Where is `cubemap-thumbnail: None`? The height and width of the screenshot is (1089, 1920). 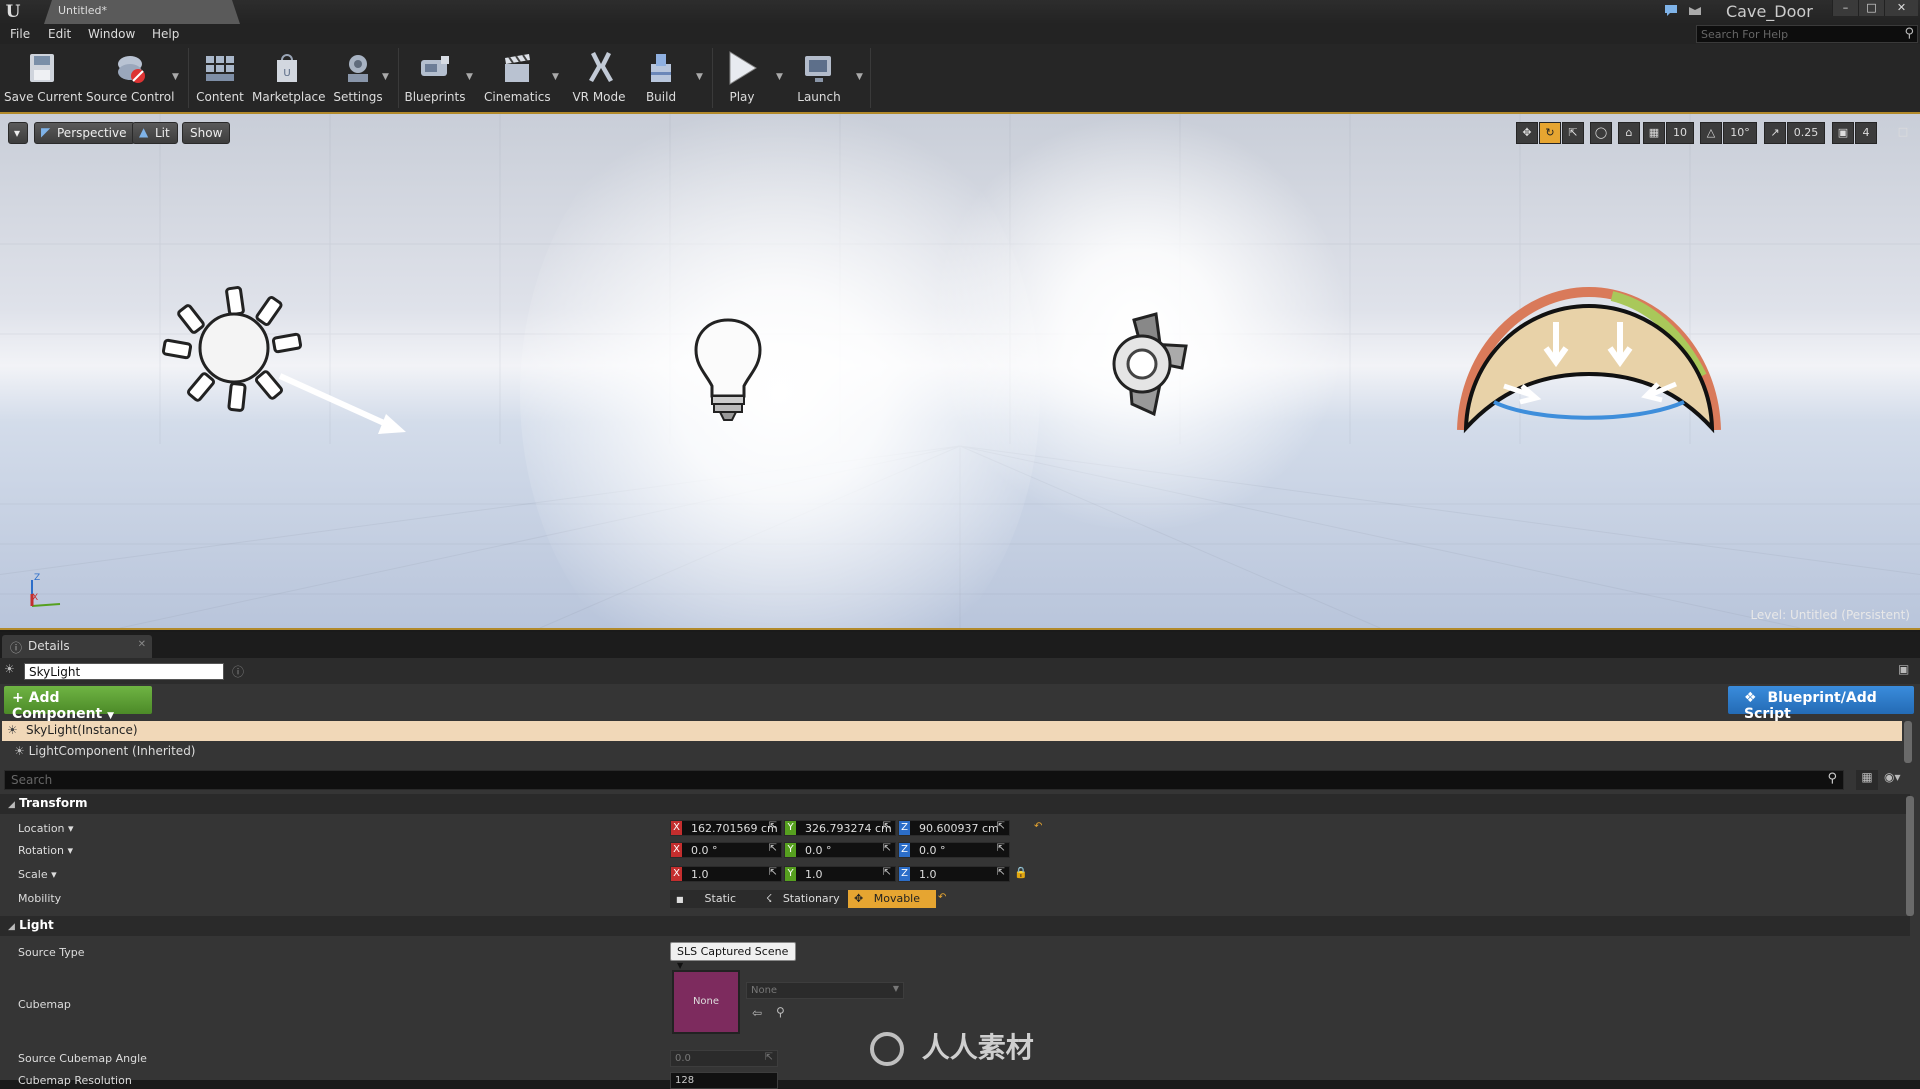
cubemap-thumbnail: None is located at coordinates (706, 1002).